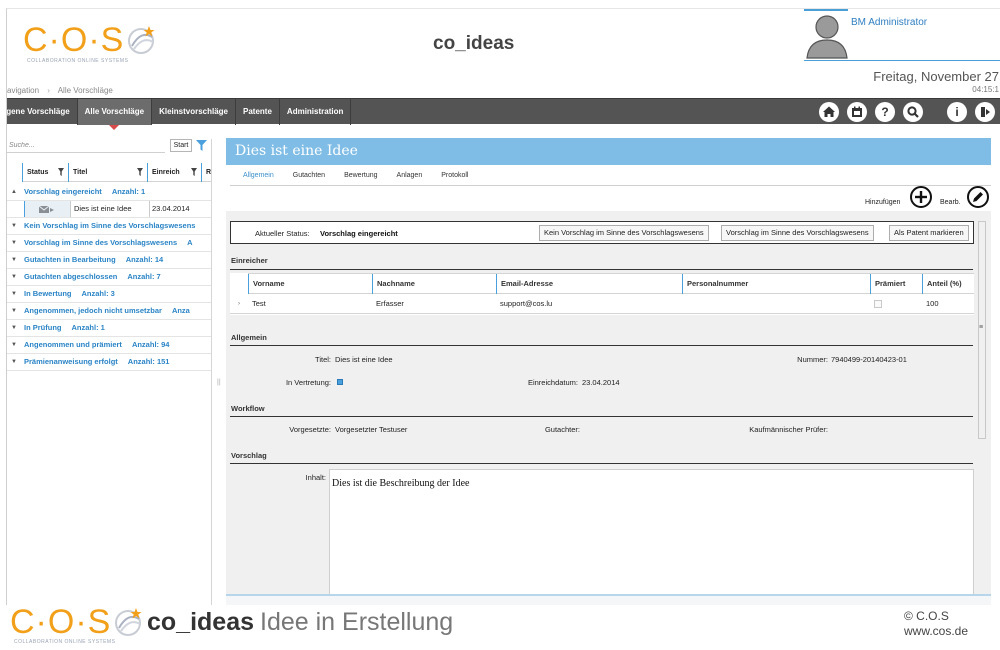  Describe the element at coordinates (829, 112) in the screenshot. I see `home-icon` at that location.